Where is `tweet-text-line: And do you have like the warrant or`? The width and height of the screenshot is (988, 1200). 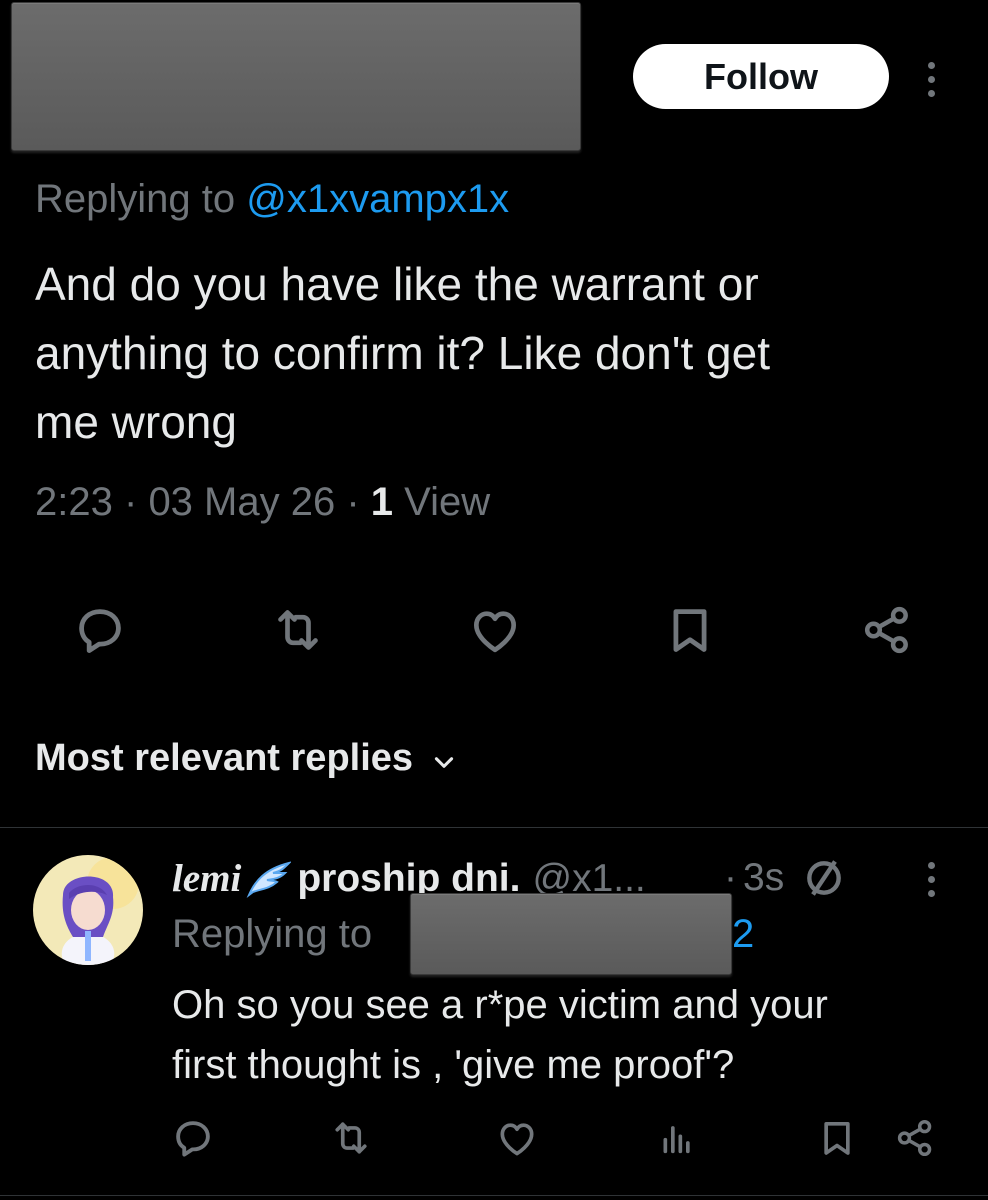
tweet-text-line: And do you have like the warrant or is located at coordinates (397, 284).